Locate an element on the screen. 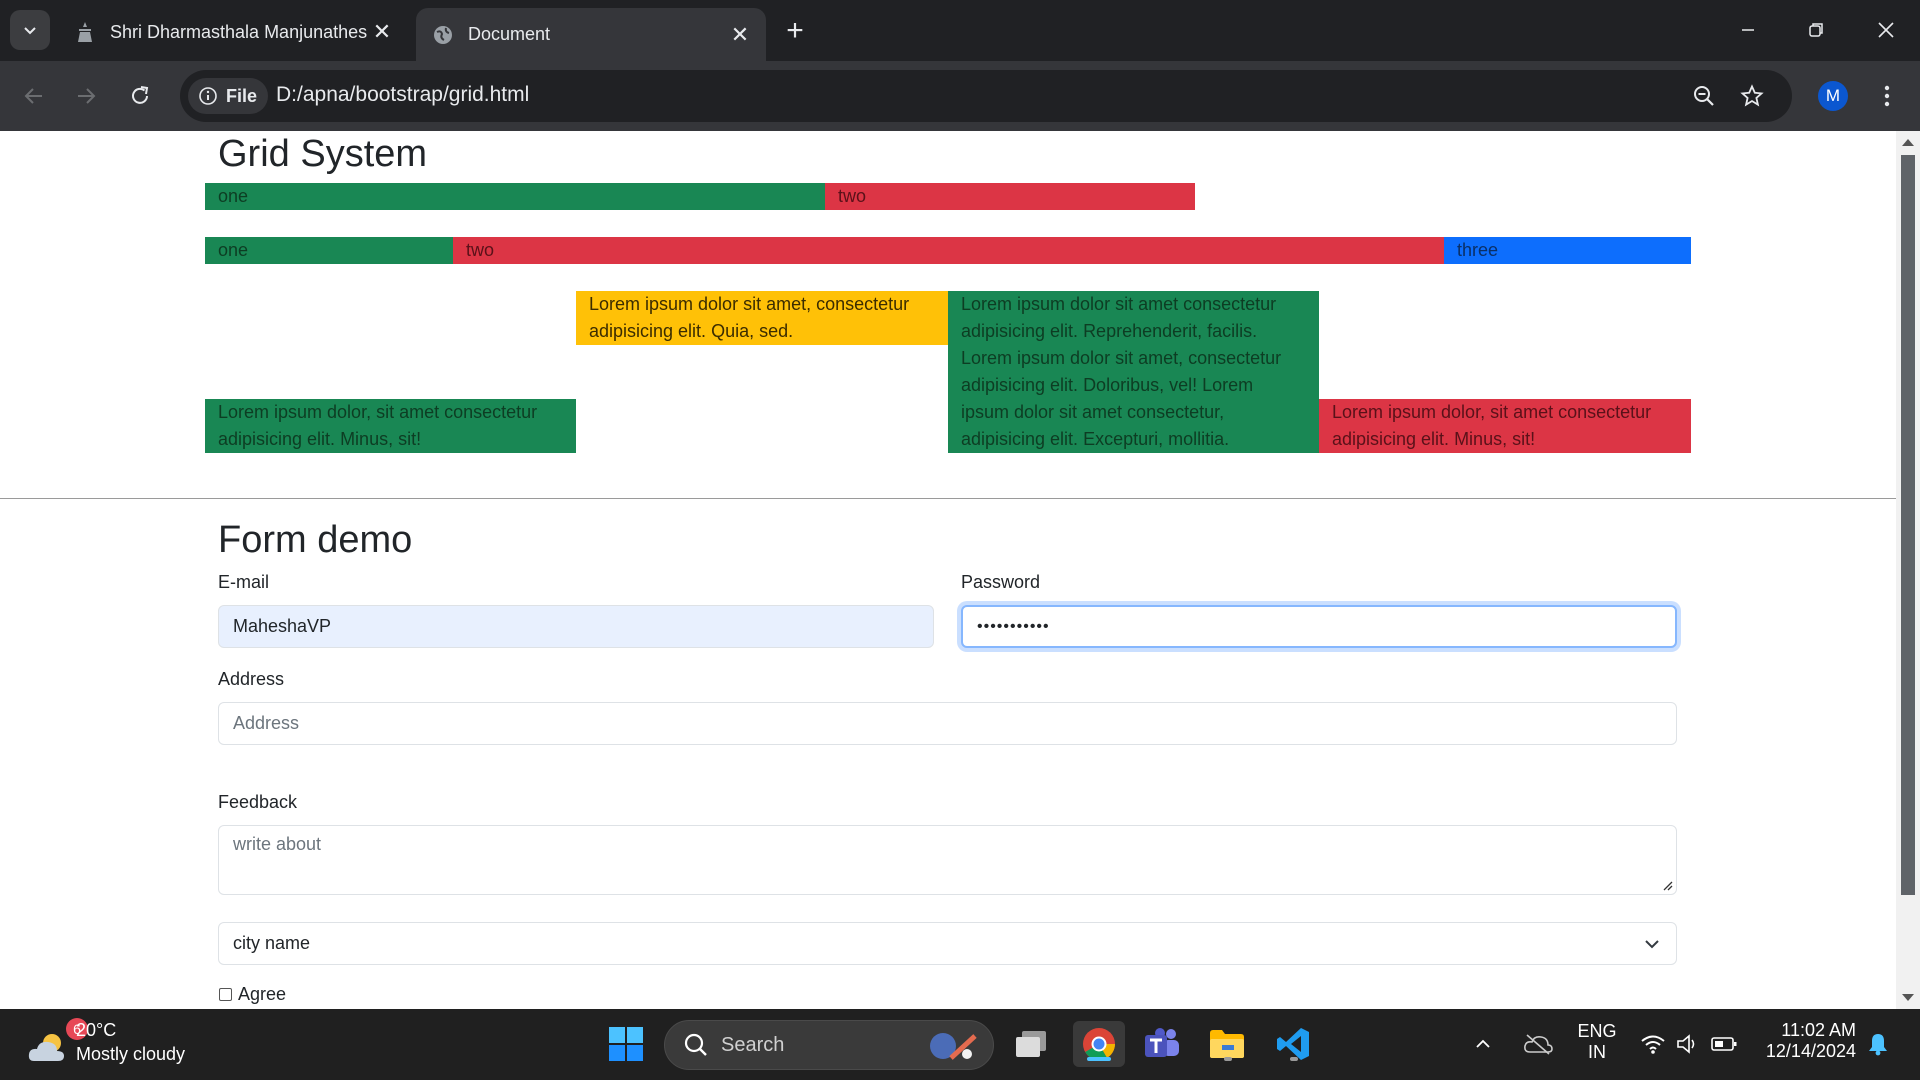 This screenshot has height=1080, width=1920. folder-icon is located at coordinates (1227, 1044).